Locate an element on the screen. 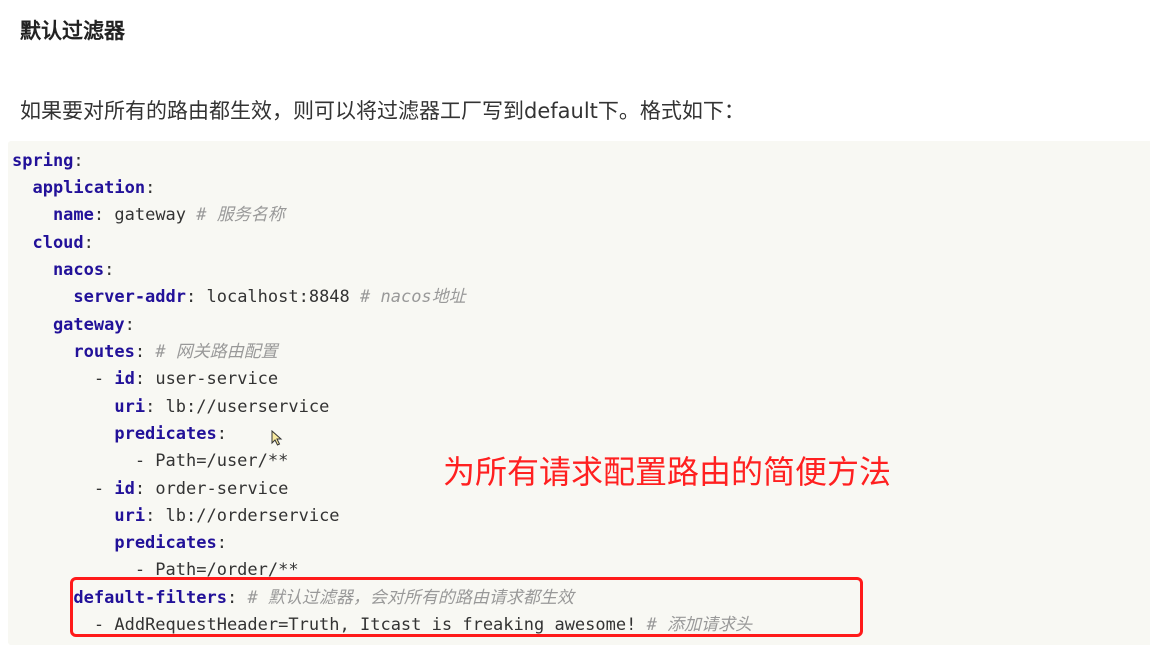 The height and width of the screenshot is (655, 1150). code-line: name: gateway # 服务名称 is located at coordinates (148, 215).